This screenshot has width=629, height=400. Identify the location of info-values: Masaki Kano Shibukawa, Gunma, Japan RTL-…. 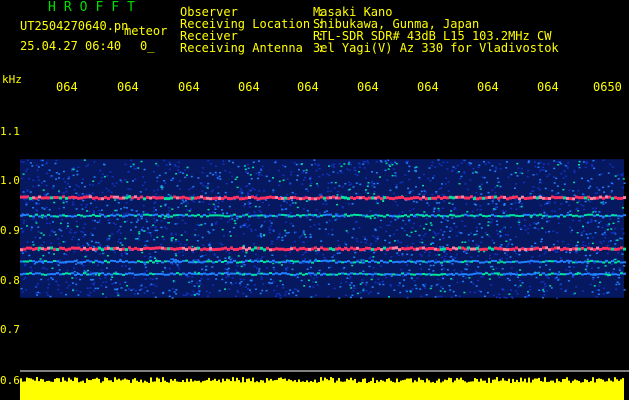
(436, 30).